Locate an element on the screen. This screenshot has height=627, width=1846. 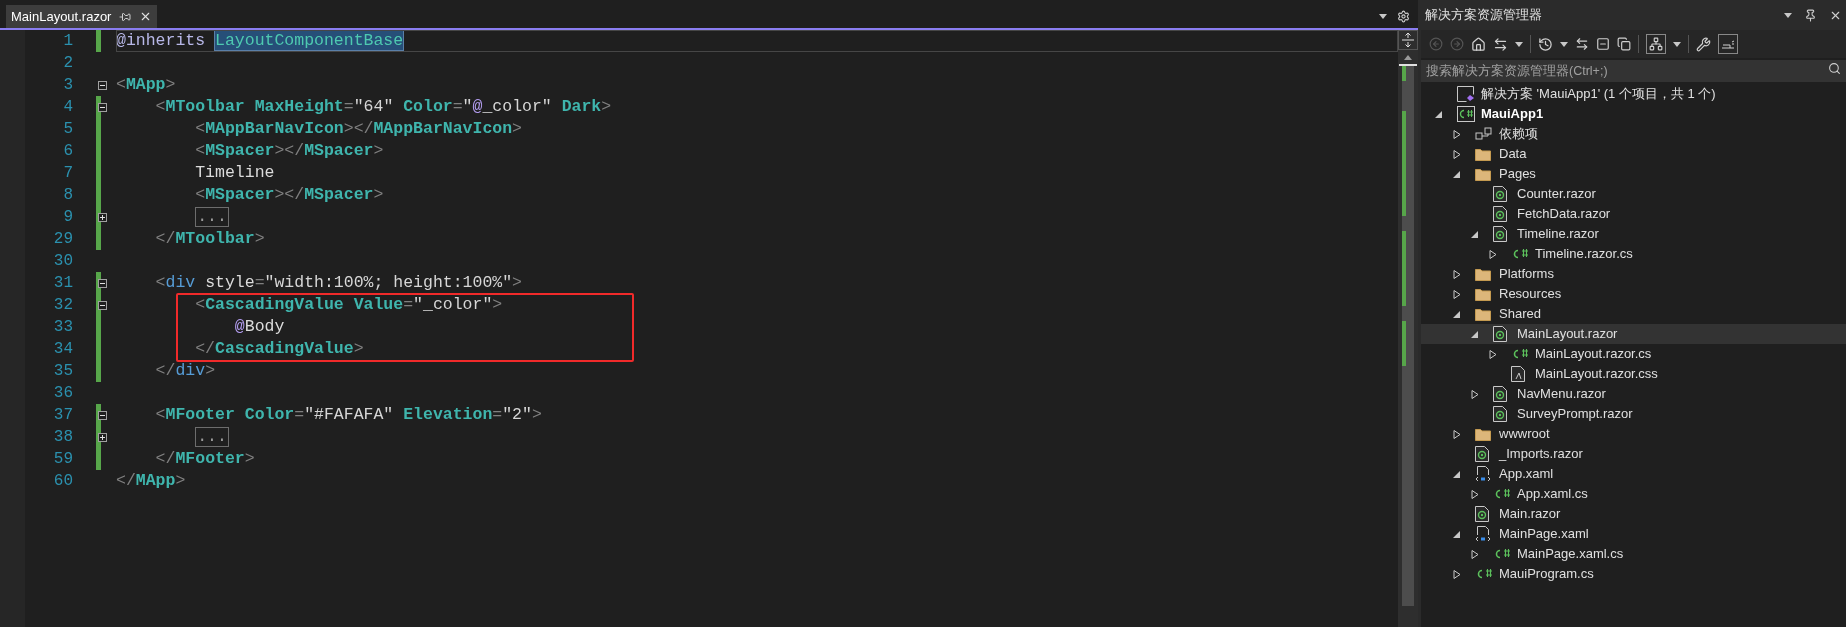
xaml-file-icon is located at coordinates (1483, 534).